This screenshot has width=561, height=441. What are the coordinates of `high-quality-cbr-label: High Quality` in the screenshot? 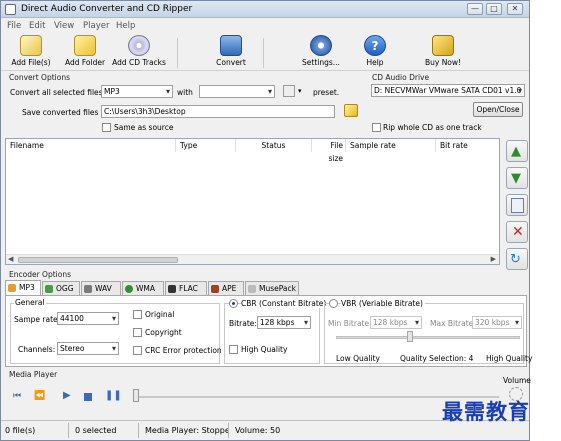 It's located at (264, 349).